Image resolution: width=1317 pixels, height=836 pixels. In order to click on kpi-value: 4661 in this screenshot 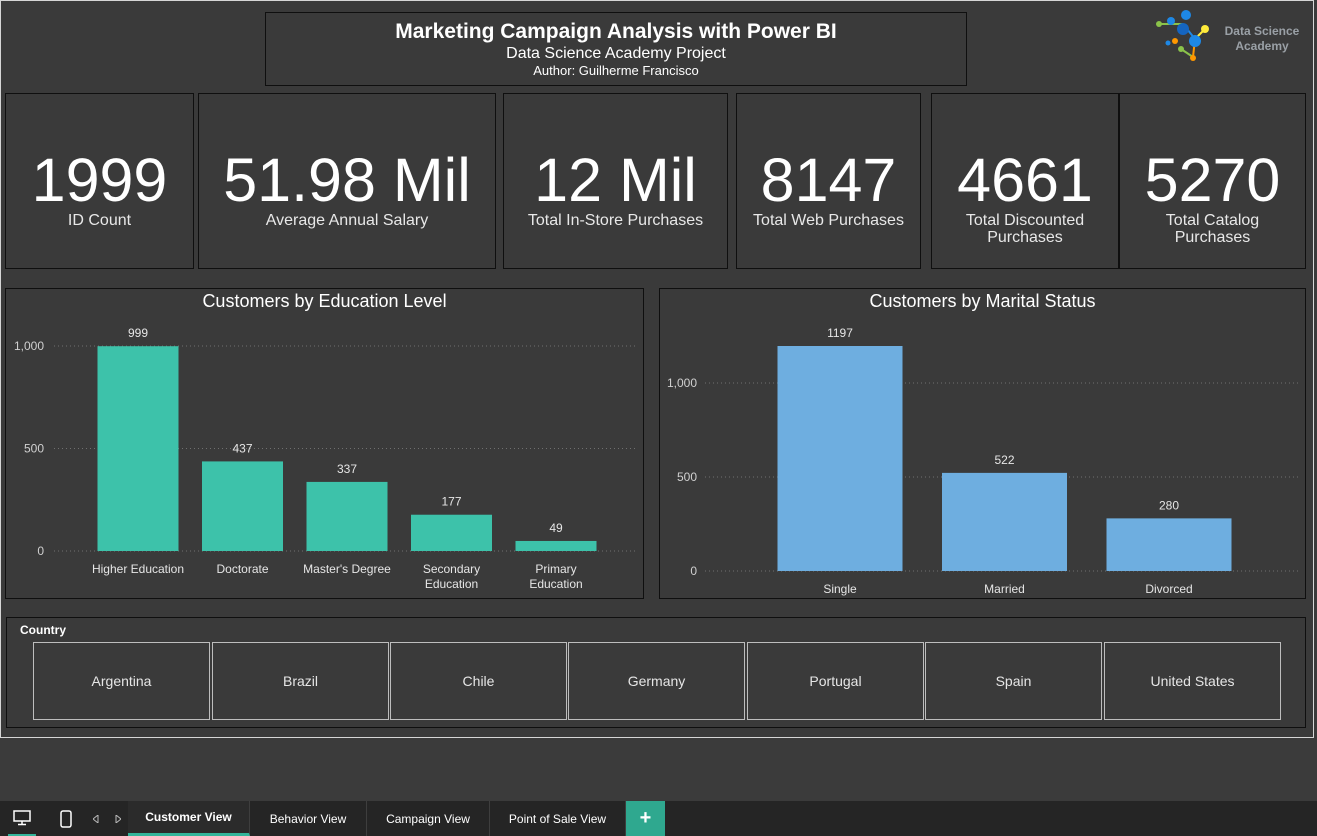, I will do `click(1025, 180)`.